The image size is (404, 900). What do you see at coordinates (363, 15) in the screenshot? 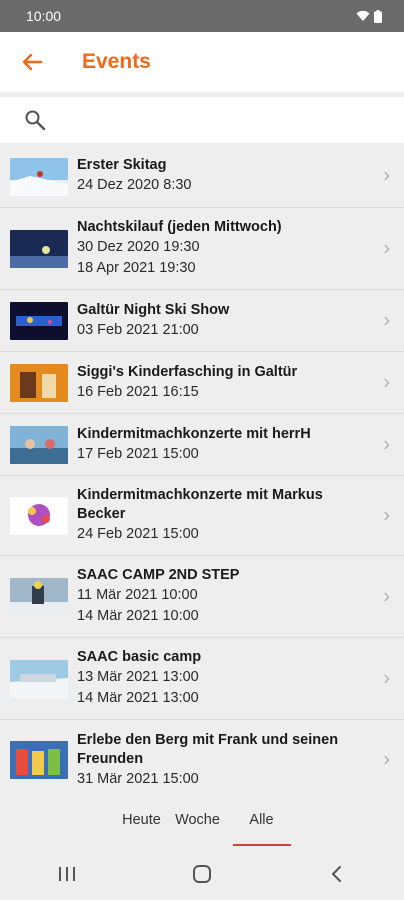
I see `wifi-icon` at bounding box center [363, 15].